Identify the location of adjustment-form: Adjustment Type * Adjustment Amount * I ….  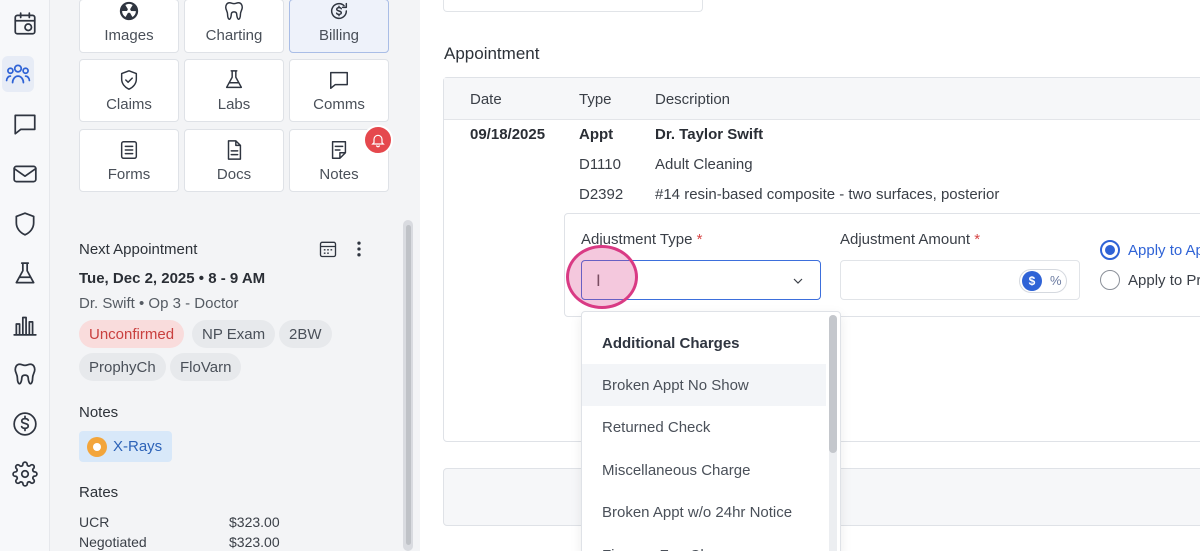
(882, 265).